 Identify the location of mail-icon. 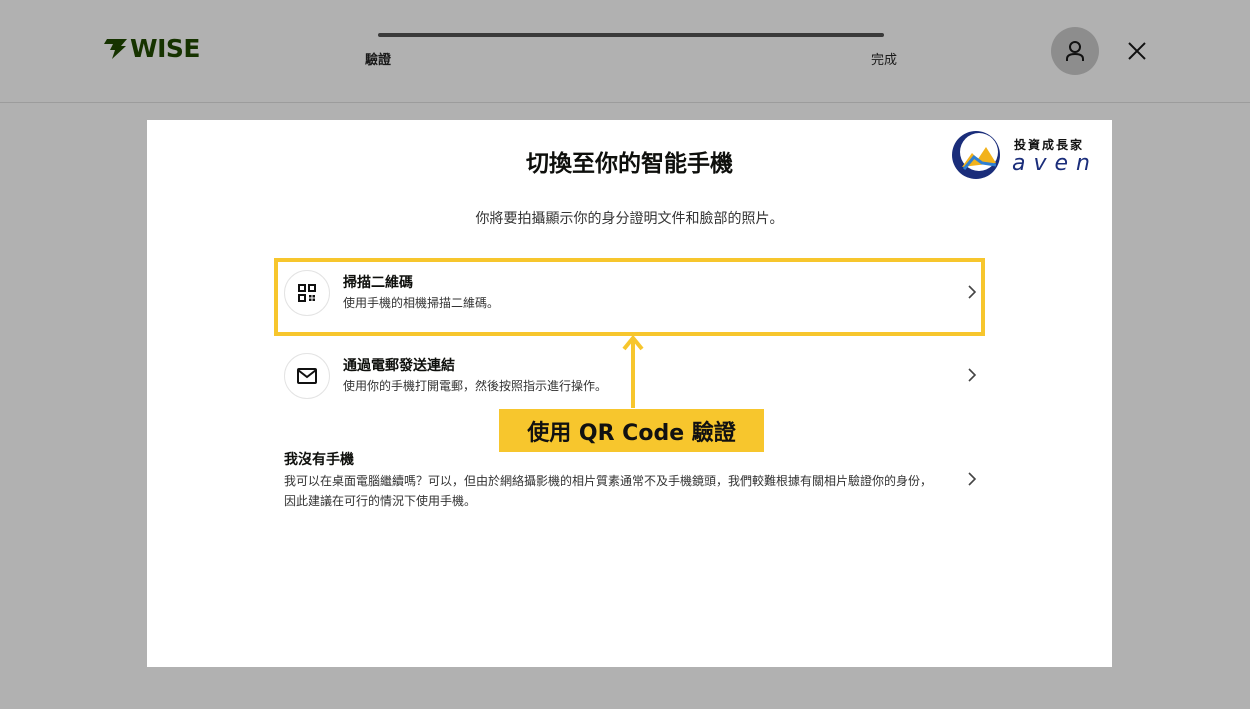
(307, 376).